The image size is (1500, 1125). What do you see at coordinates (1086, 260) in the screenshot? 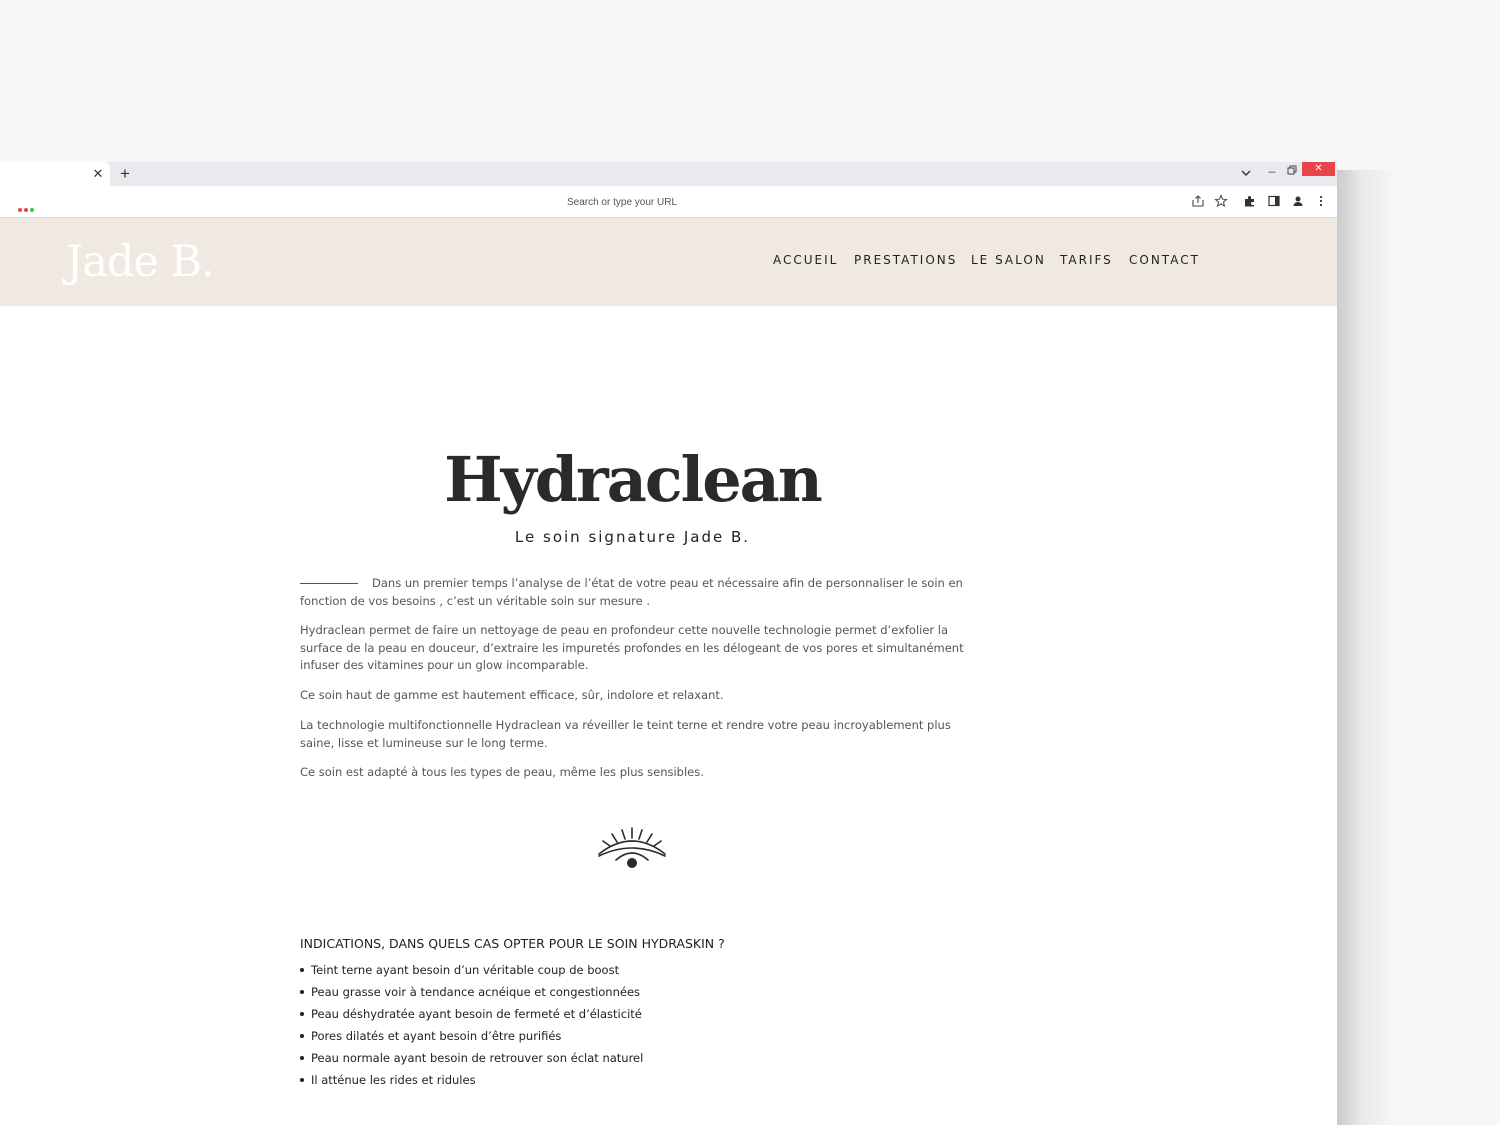
I see `nav-tarifs: TARIFS` at bounding box center [1086, 260].